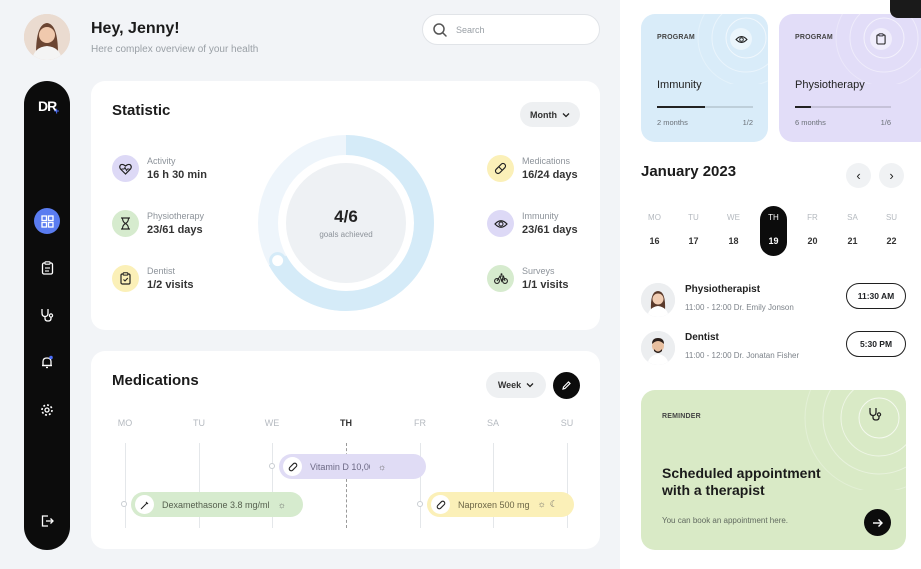 This screenshot has width=921, height=569. I want to click on medications-title: Medications, so click(155, 380).